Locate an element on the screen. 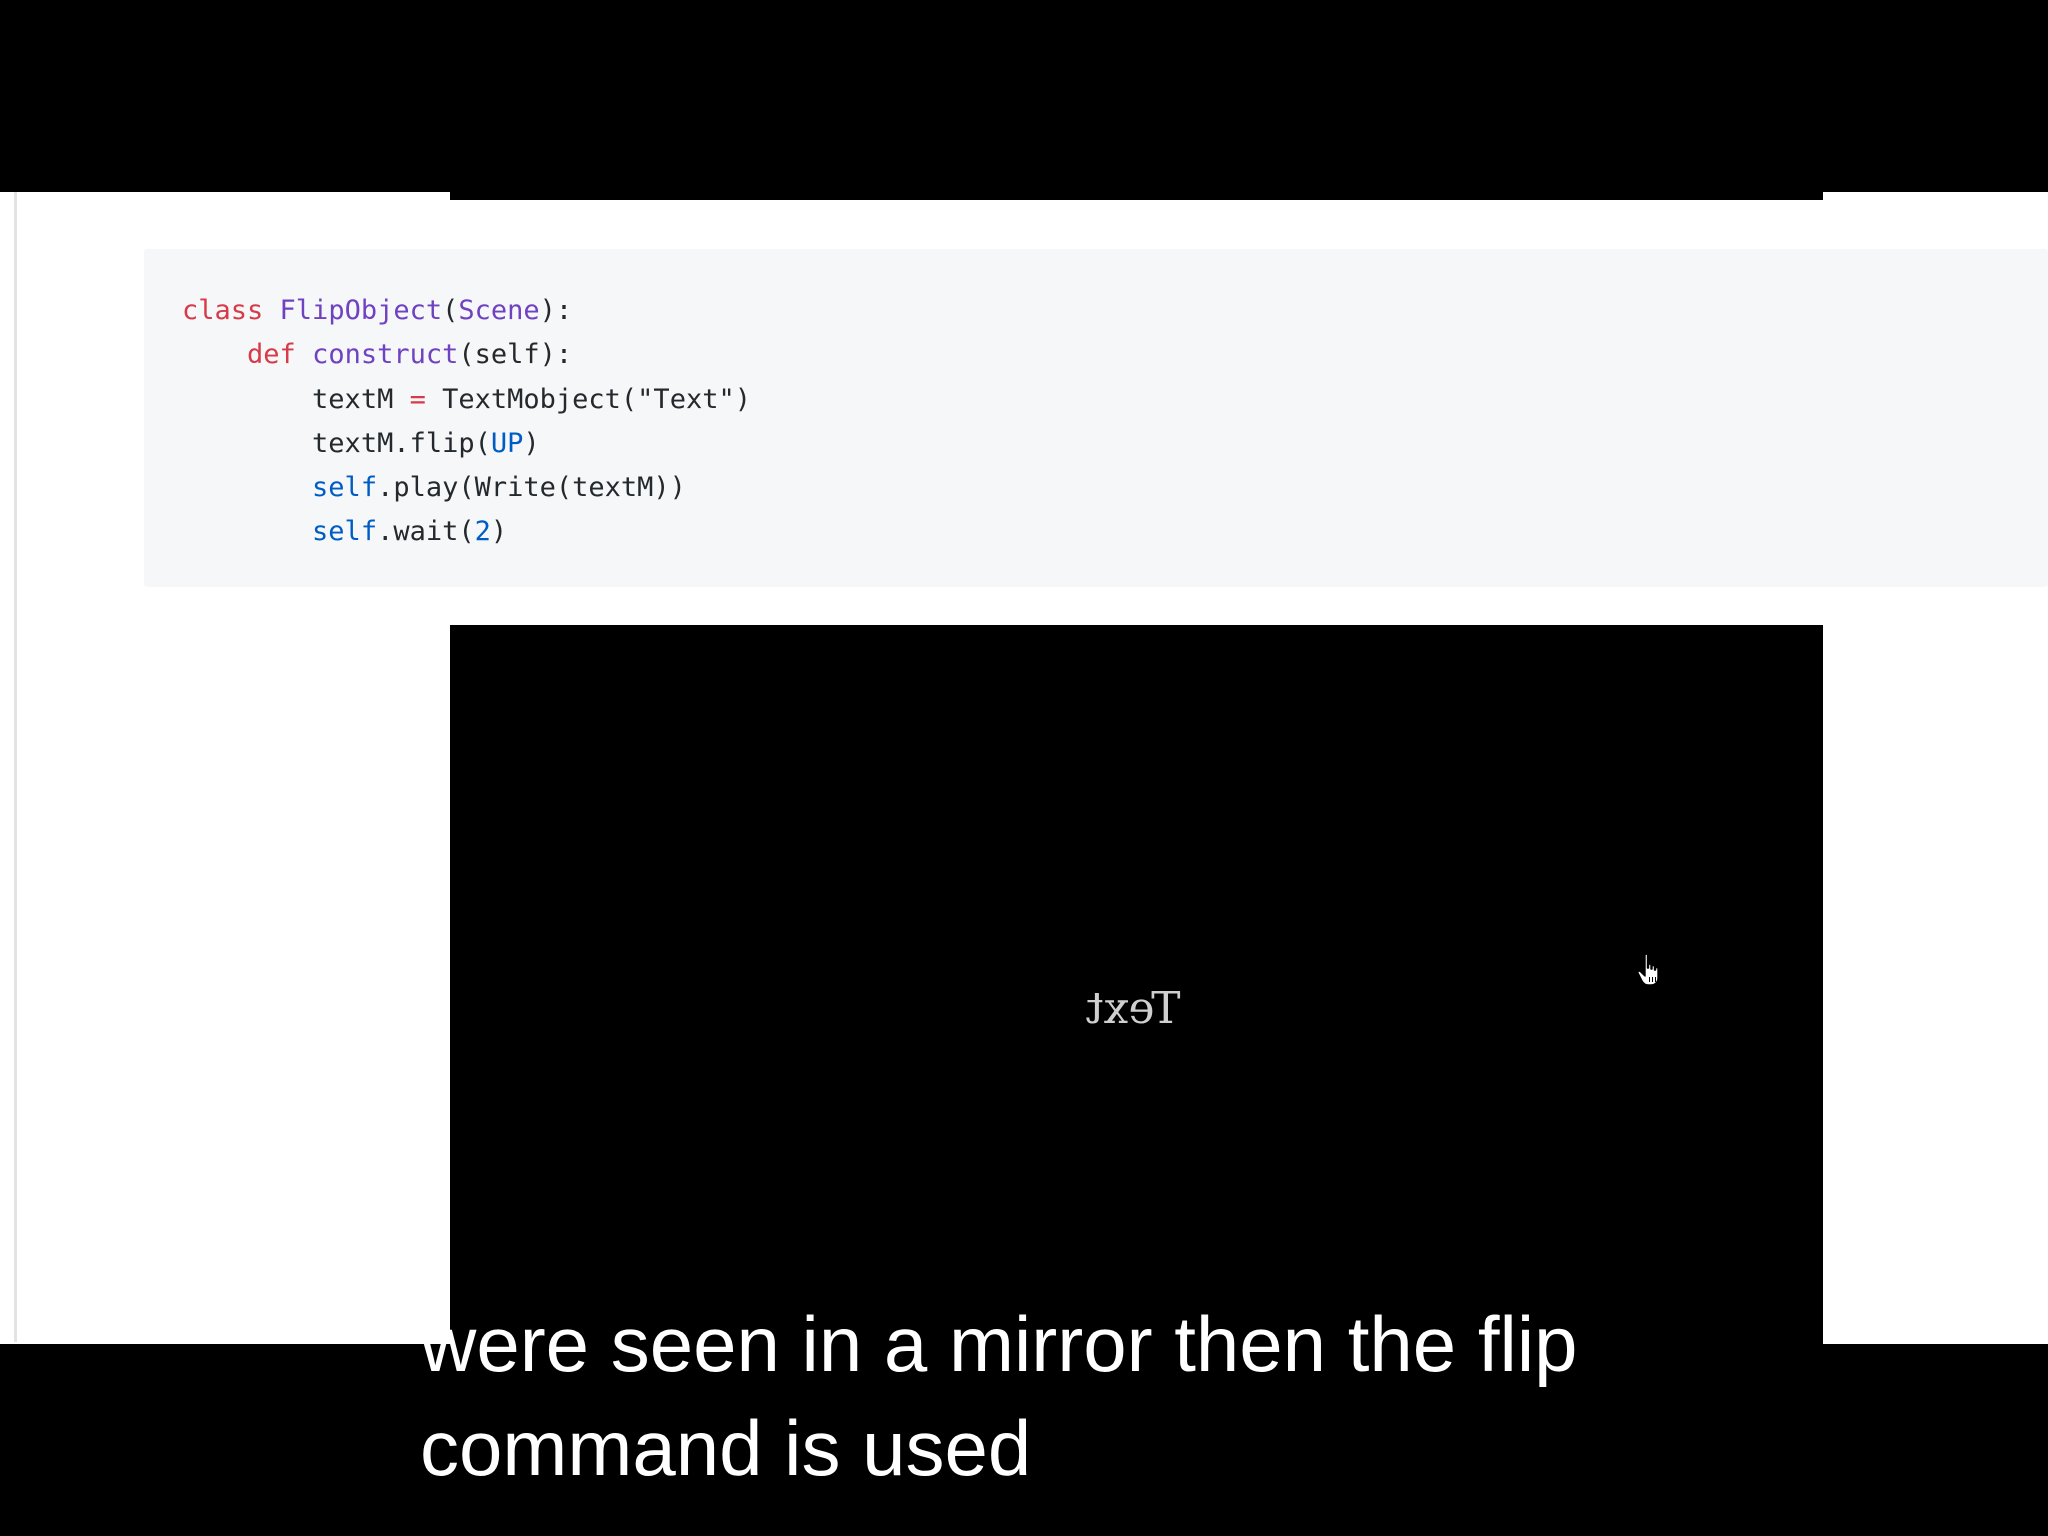 The width and height of the screenshot is (2048, 1536). subtitle-line-1: were seen in a mirror then the flip is located at coordinates (999, 1344).